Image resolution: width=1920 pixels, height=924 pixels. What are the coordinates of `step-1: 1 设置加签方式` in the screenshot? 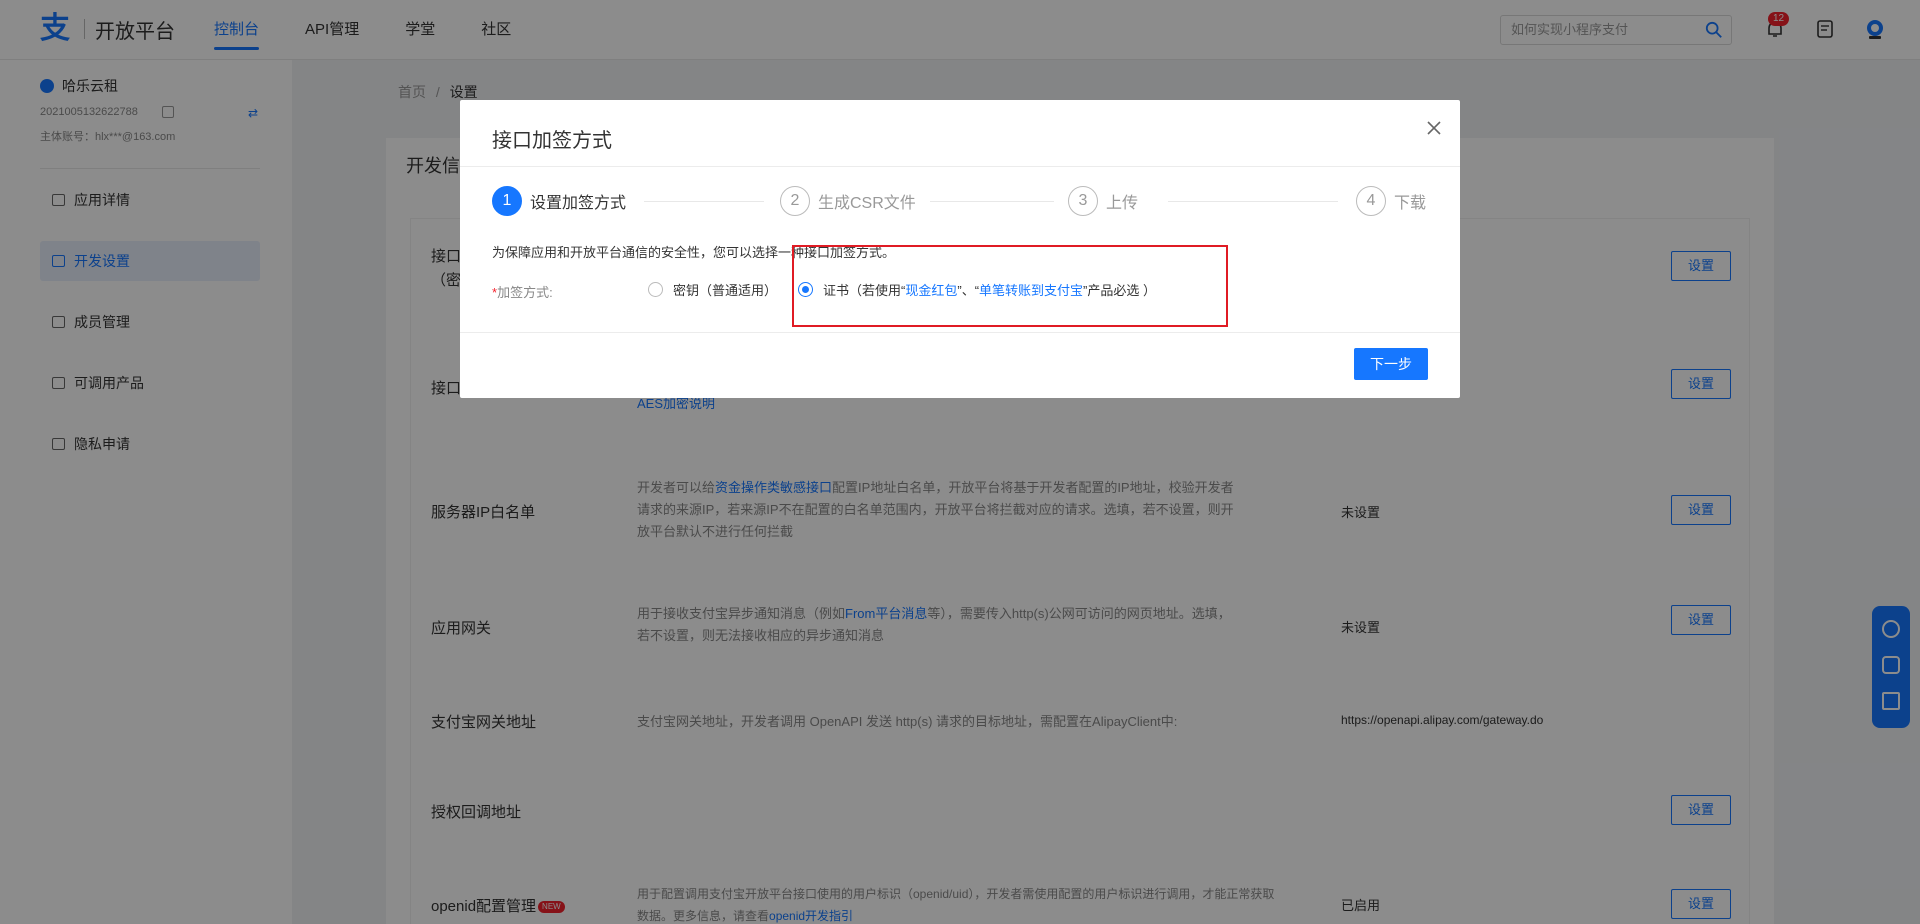 It's located at (559, 201).